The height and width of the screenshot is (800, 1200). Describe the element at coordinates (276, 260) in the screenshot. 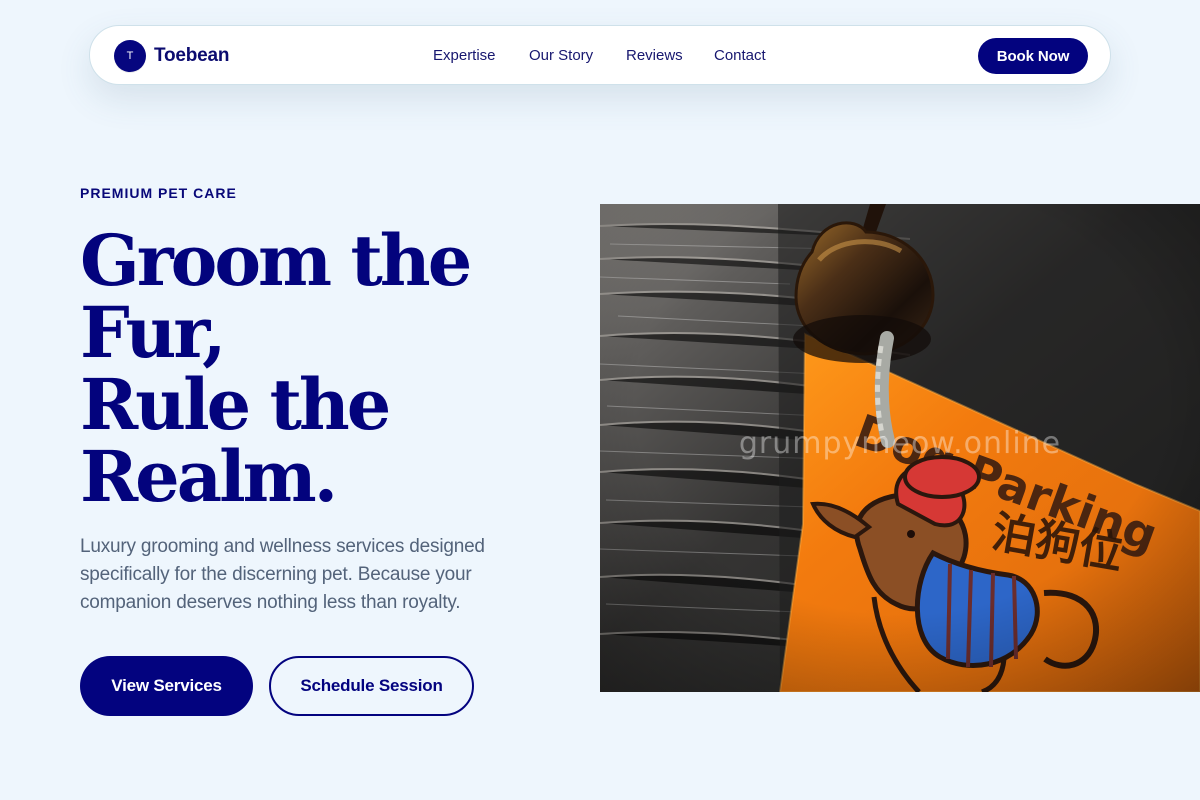

I see `headline-line-1: Groom the` at that location.